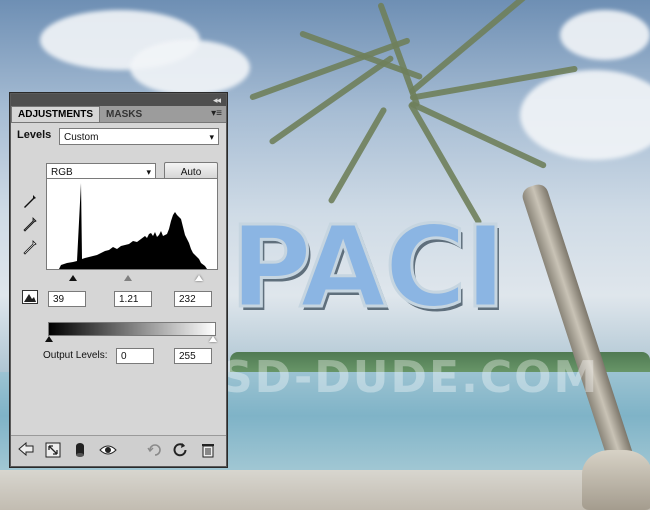 Image resolution: width=650 pixels, height=510 pixels. What do you see at coordinates (616, 480) in the screenshot?
I see `tree-stump` at bounding box center [616, 480].